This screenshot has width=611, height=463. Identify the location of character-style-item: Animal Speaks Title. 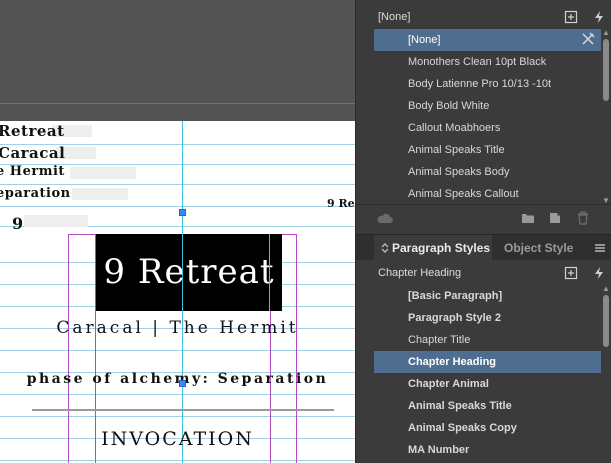
(487, 150).